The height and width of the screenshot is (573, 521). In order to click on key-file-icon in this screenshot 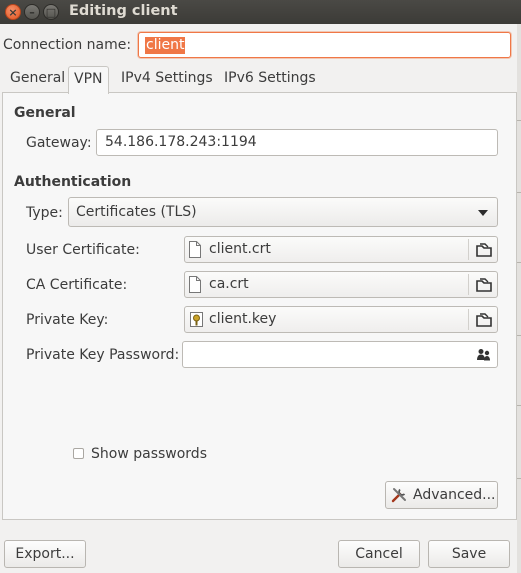, I will do `click(196, 319)`.